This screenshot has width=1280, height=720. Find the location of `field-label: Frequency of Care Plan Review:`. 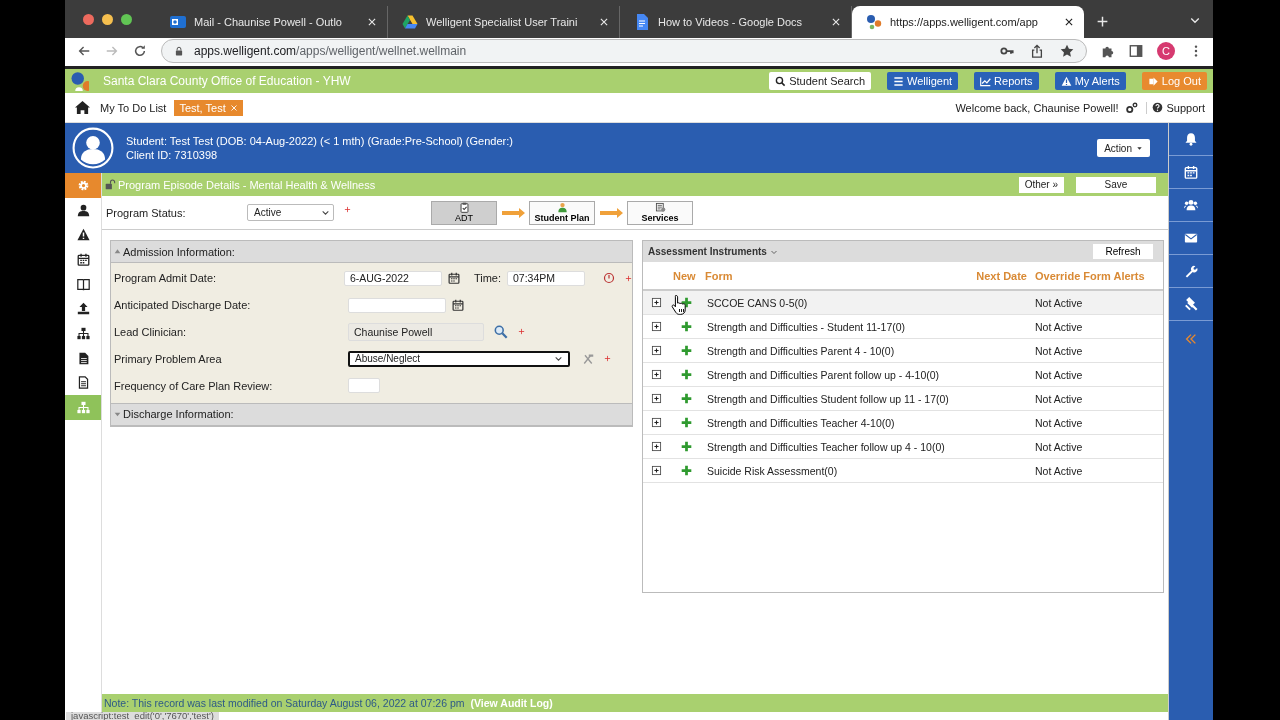

field-label: Frequency of Care Plan Review: is located at coordinates (194, 385).